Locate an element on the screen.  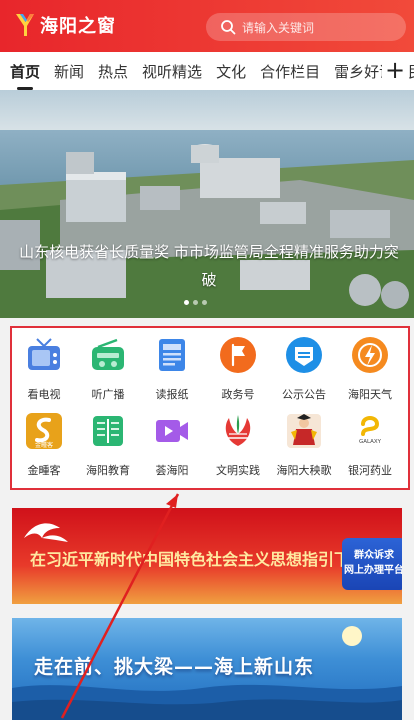
service-label: 政务号 is located at coordinates (238, 394).